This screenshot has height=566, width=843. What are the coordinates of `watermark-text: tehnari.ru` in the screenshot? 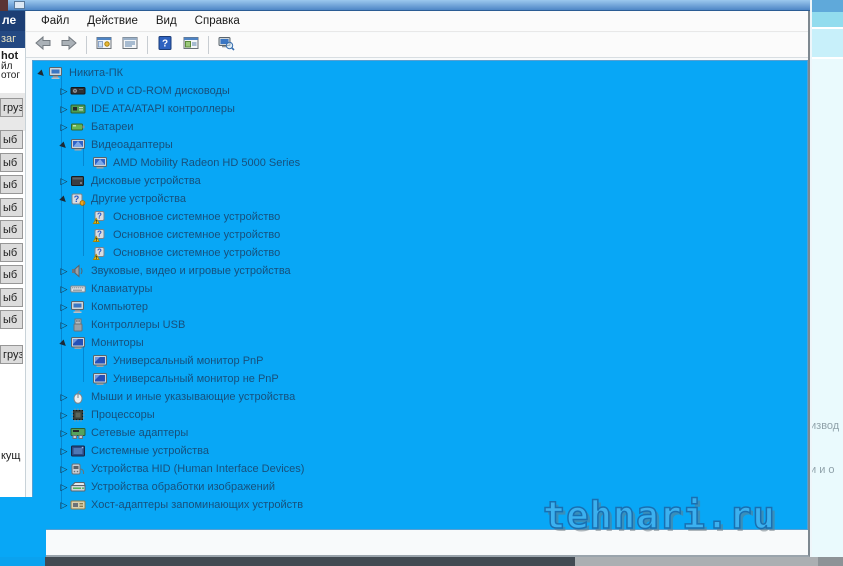 It's located at (659, 515).